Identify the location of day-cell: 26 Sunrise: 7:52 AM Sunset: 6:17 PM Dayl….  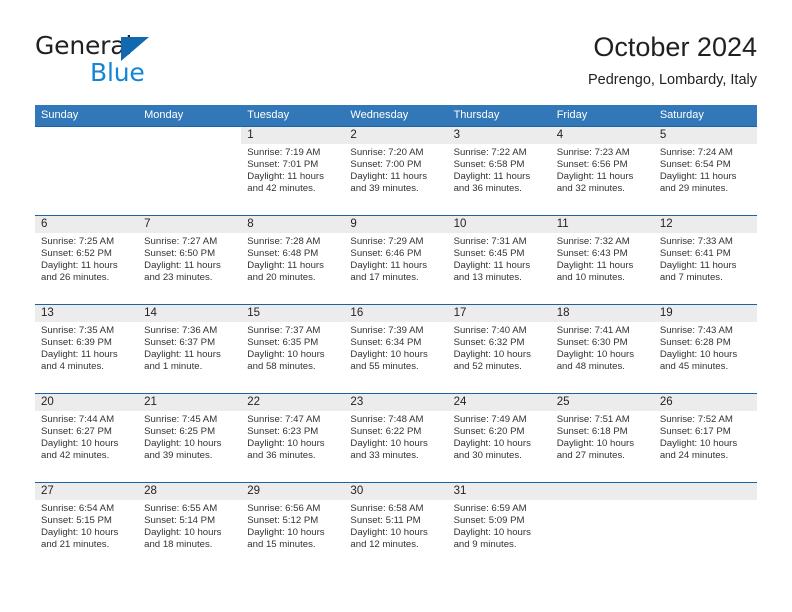
(705, 438).